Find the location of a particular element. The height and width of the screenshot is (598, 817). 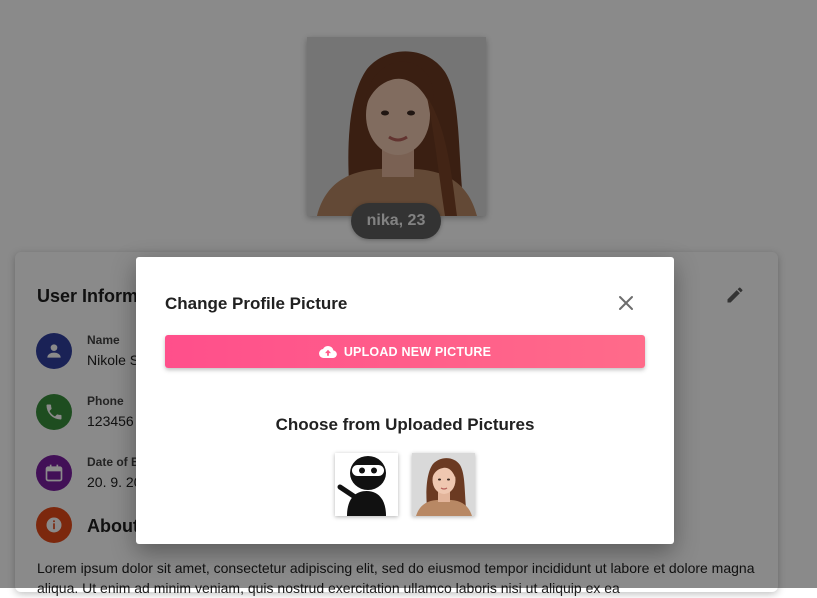

close-icon is located at coordinates (626, 303).